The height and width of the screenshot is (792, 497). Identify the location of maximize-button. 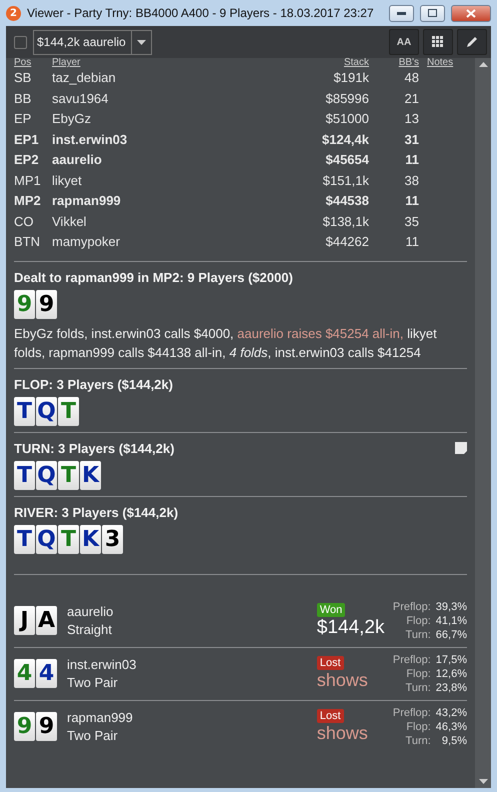
(432, 13).